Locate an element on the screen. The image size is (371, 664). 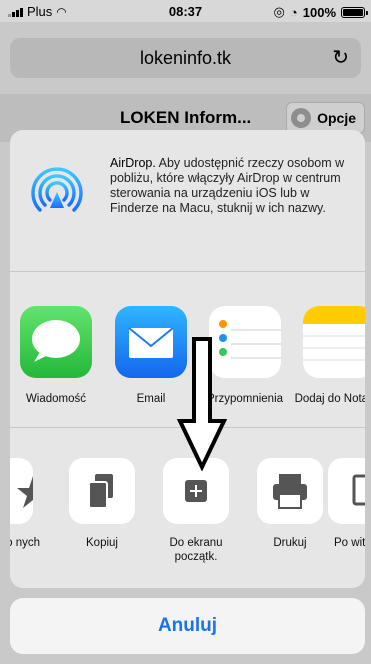
app-label: Wiadomość is located at coordinates (56, 399).